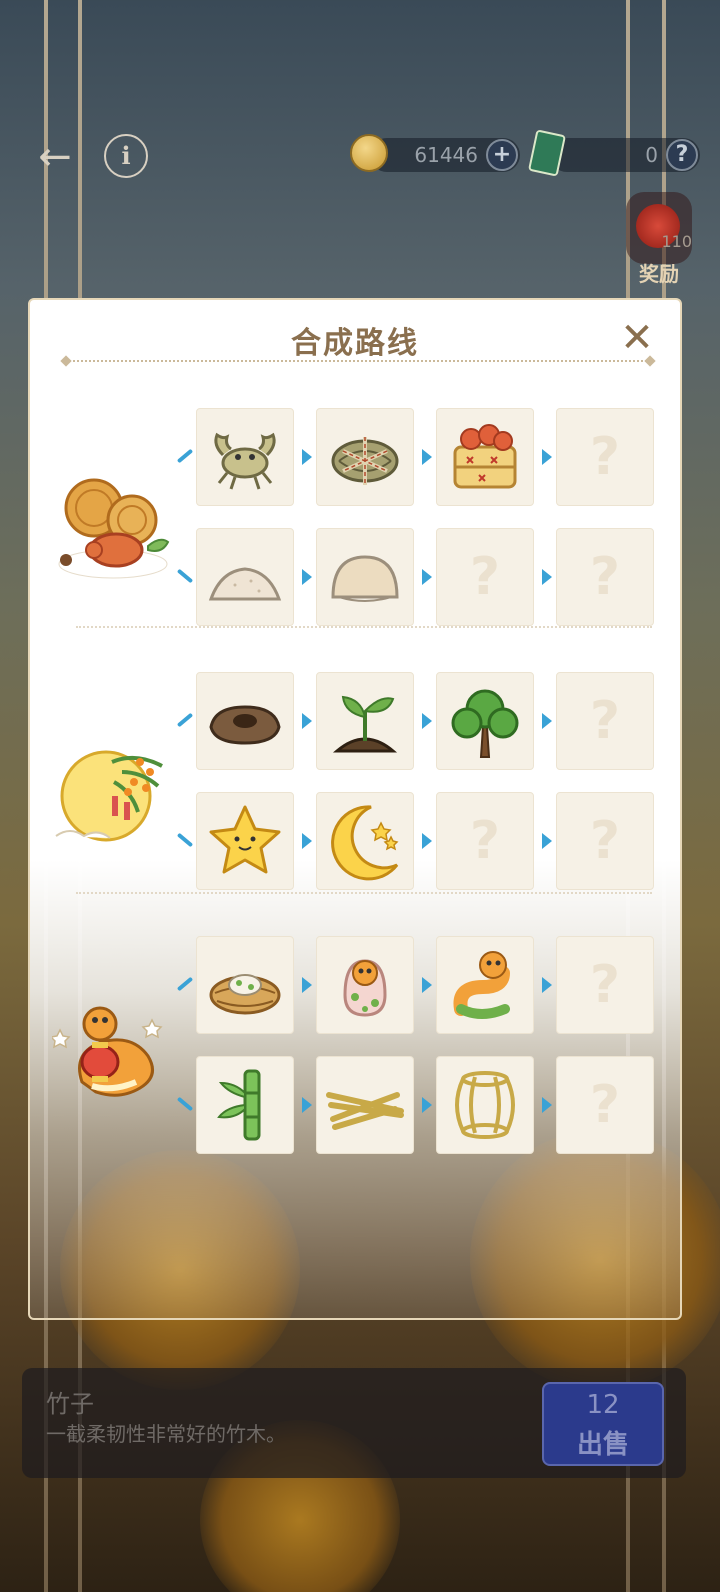 Image resolution: width=720 pixels, height=1592 pixels. What do you see at coordinates (485, 723) in the screenshot?
I see `tree-icon` at bounding box center [485, 723].